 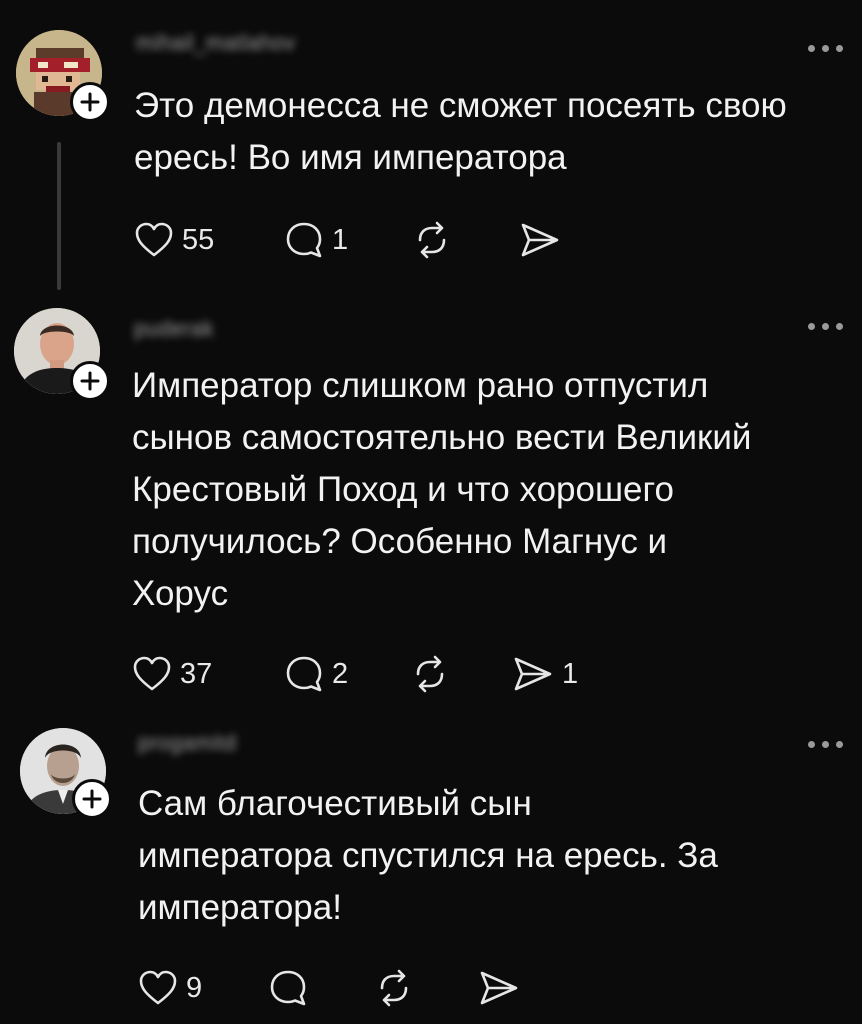 I want to click on share-button, so click(x=503, y=988).